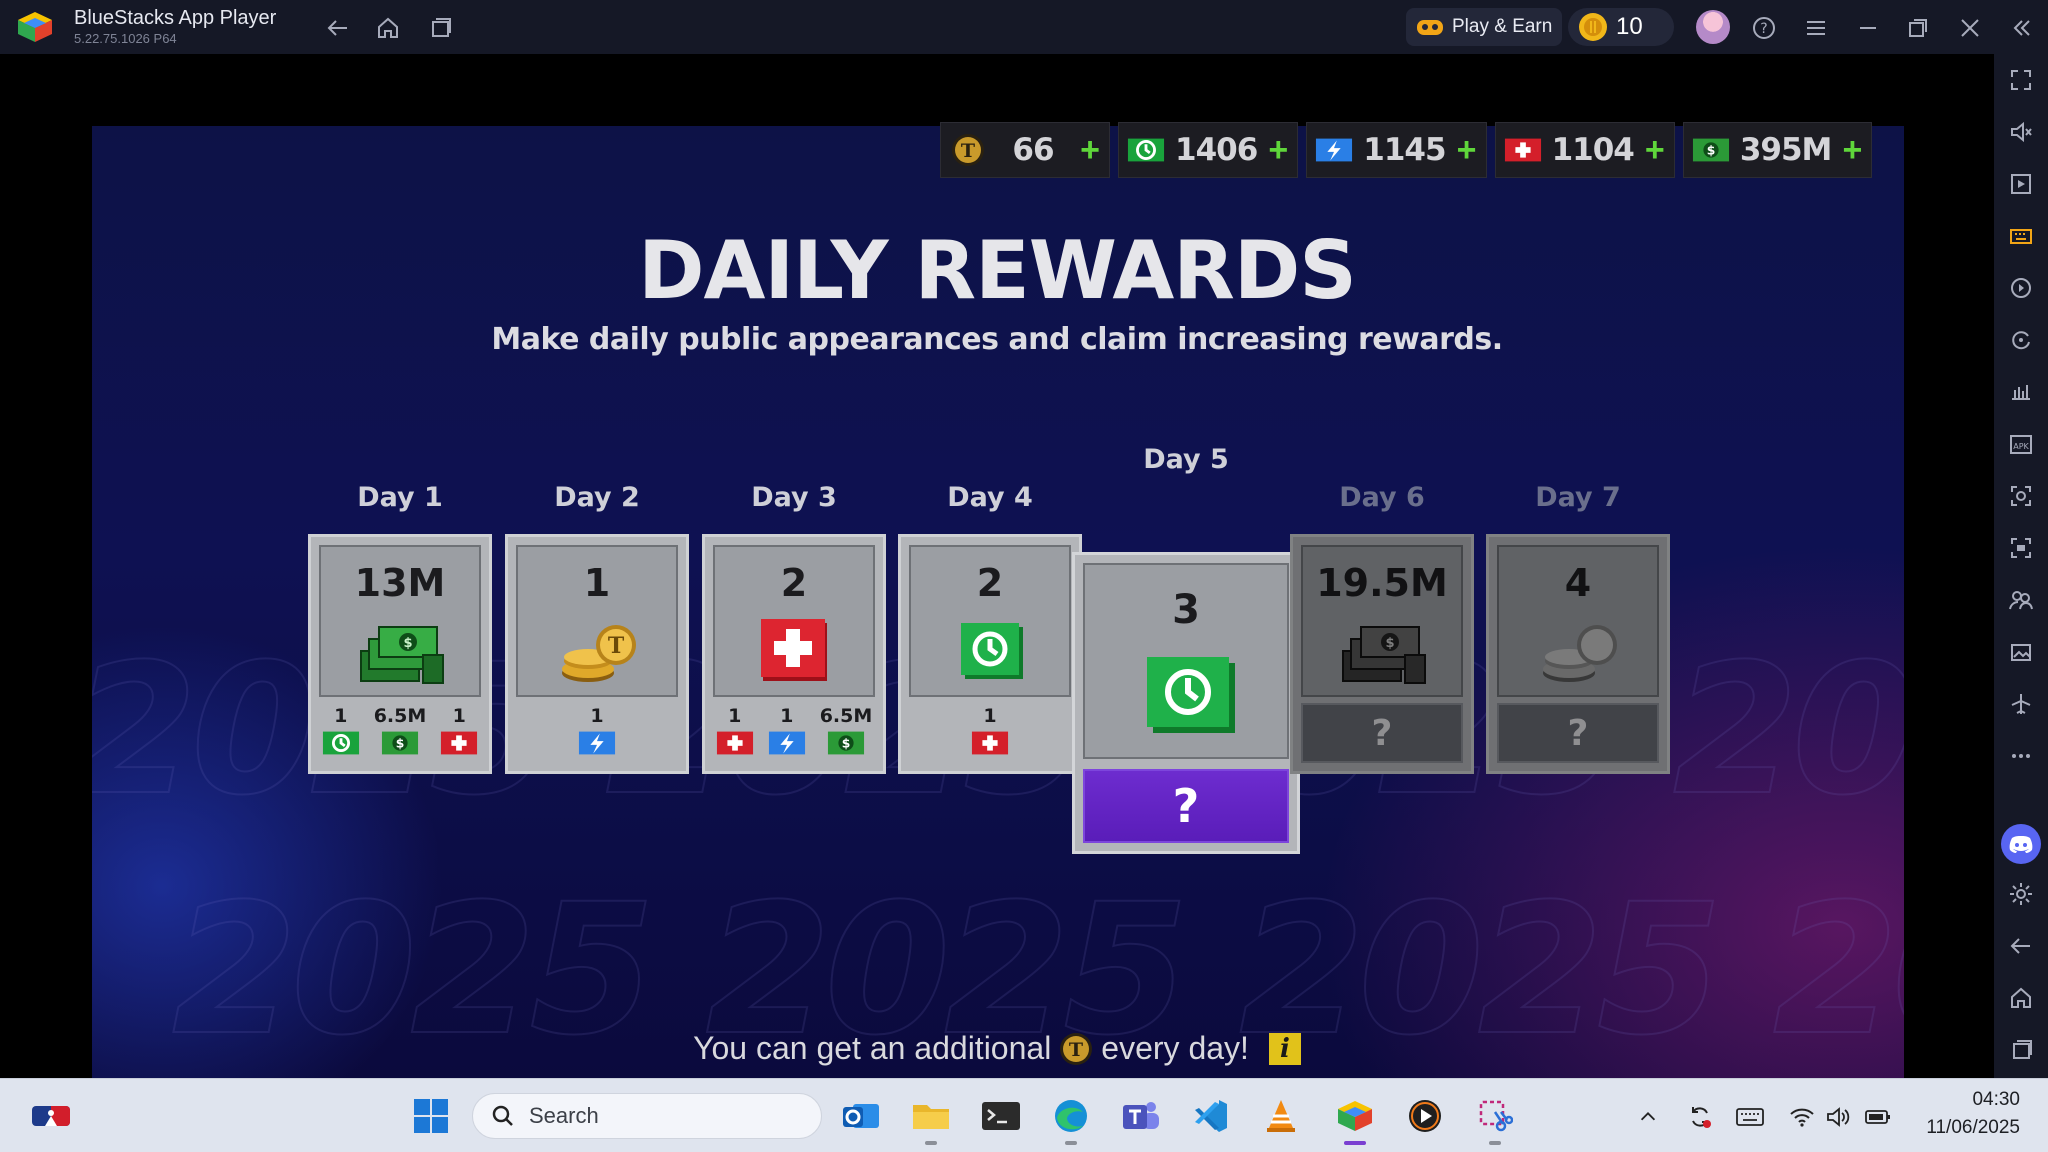 Image resolution: width=2048 pixels, height=1152 pixels. What do you see at coordinates (1838, 1117) in the screenshot?
I see `volume-icon` at bounding box center [1838, 1117].